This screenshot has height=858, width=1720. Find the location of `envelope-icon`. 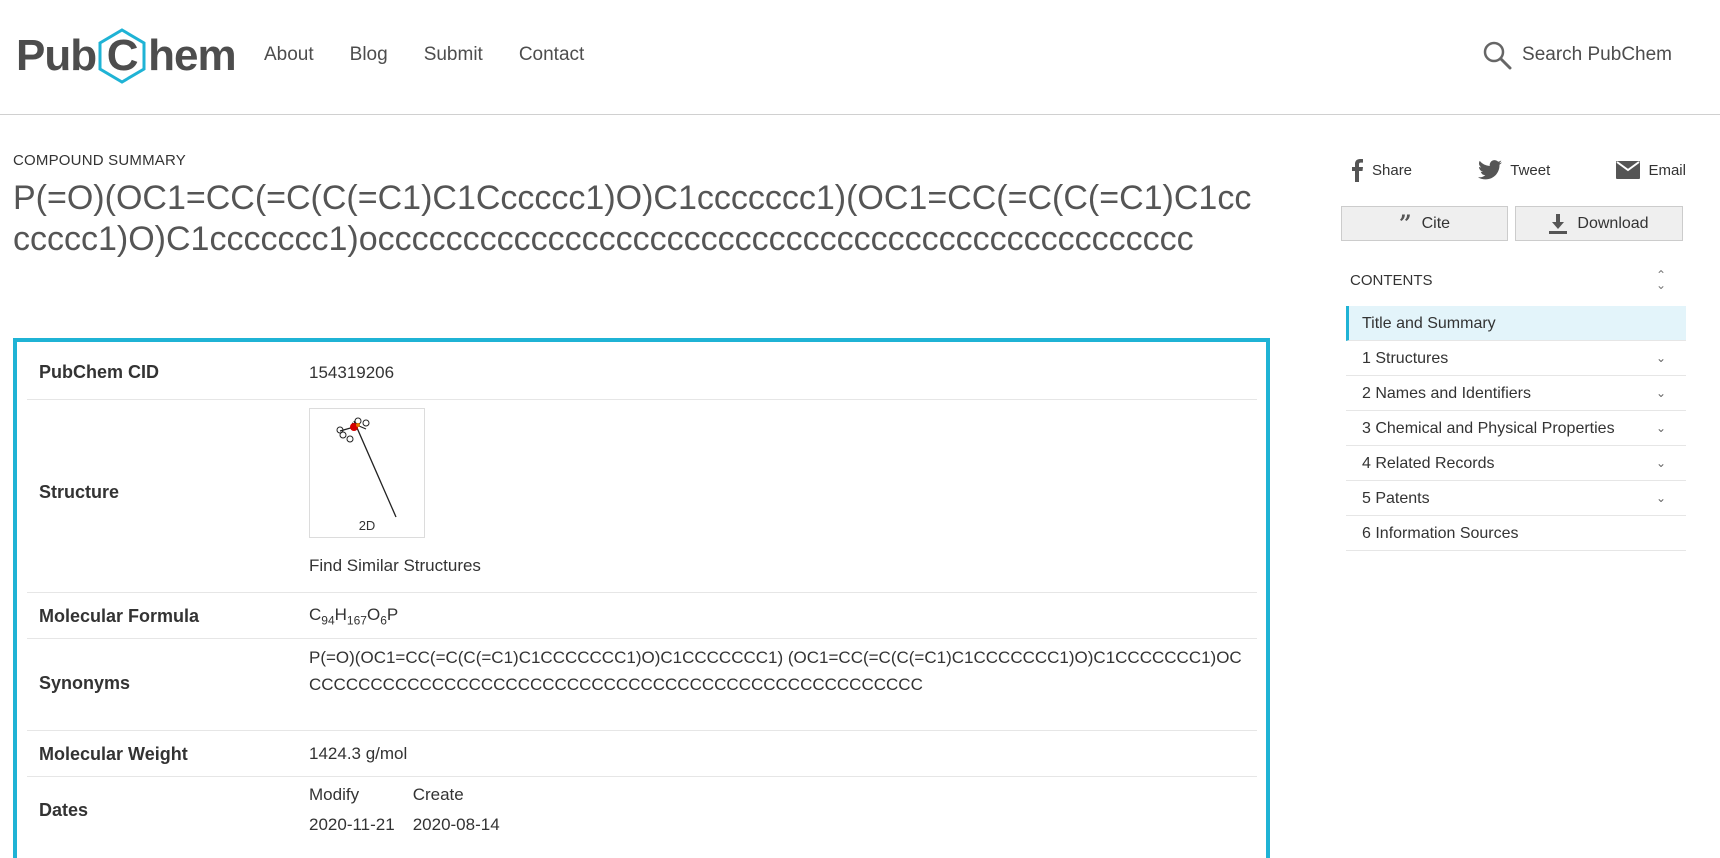

envelope-icon is located at coordinates (1628, 170).